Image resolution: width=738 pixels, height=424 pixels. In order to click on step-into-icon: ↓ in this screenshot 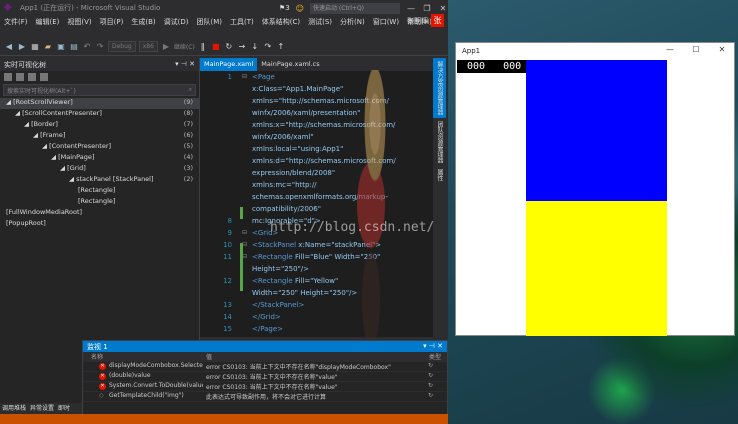, I will do `click(255, 47)`.